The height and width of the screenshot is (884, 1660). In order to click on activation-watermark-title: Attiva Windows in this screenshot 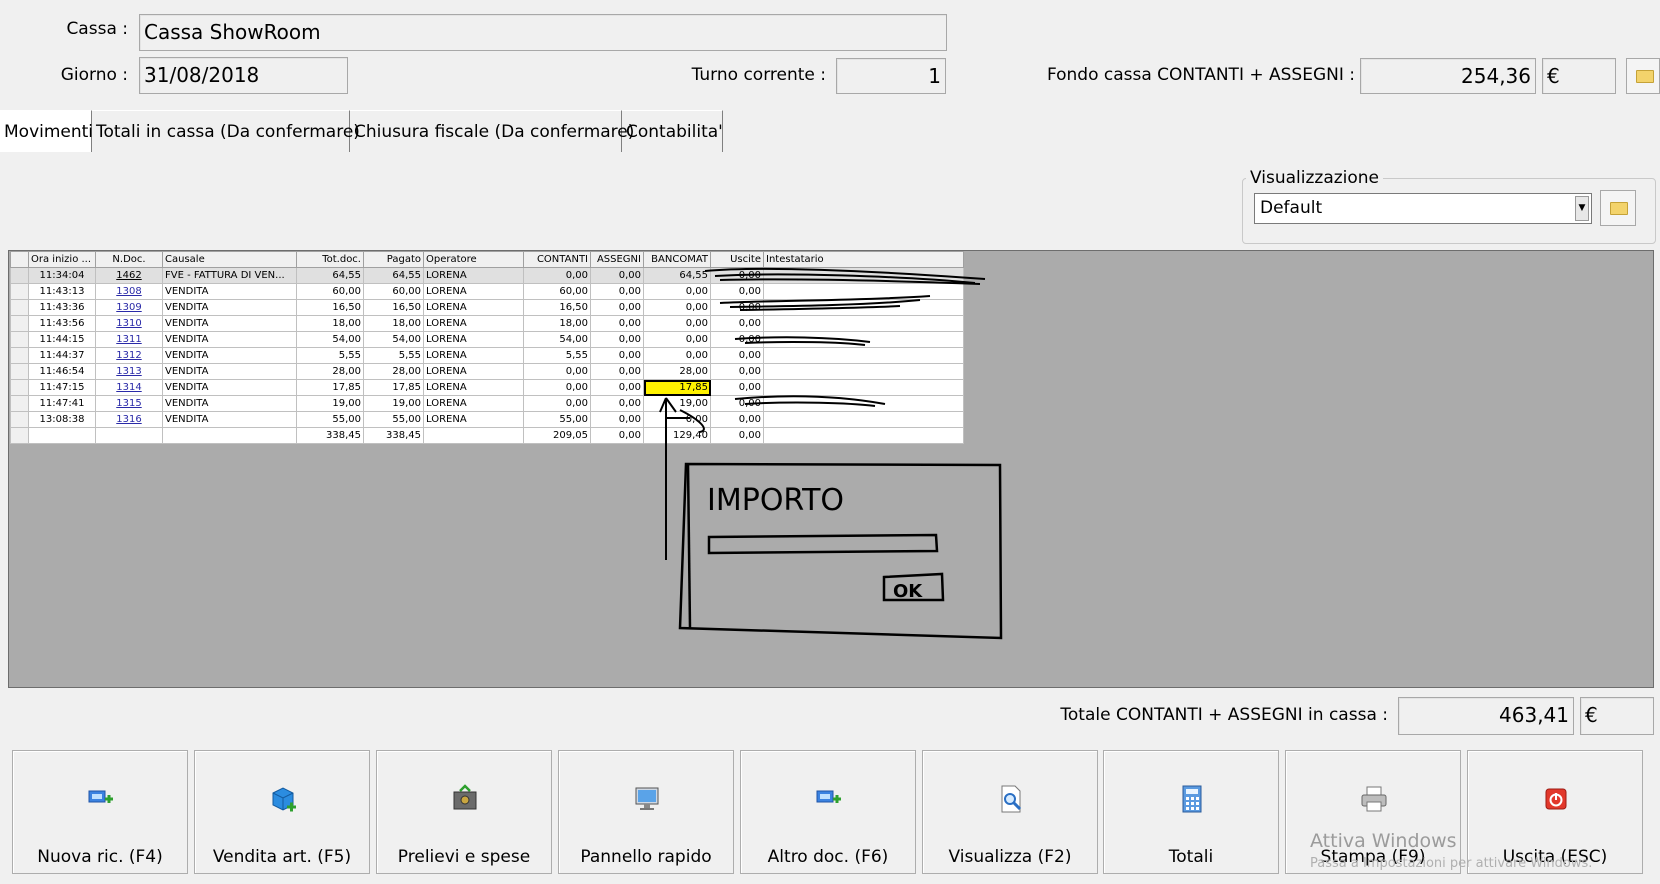, I will do `click(1383, 841)`.